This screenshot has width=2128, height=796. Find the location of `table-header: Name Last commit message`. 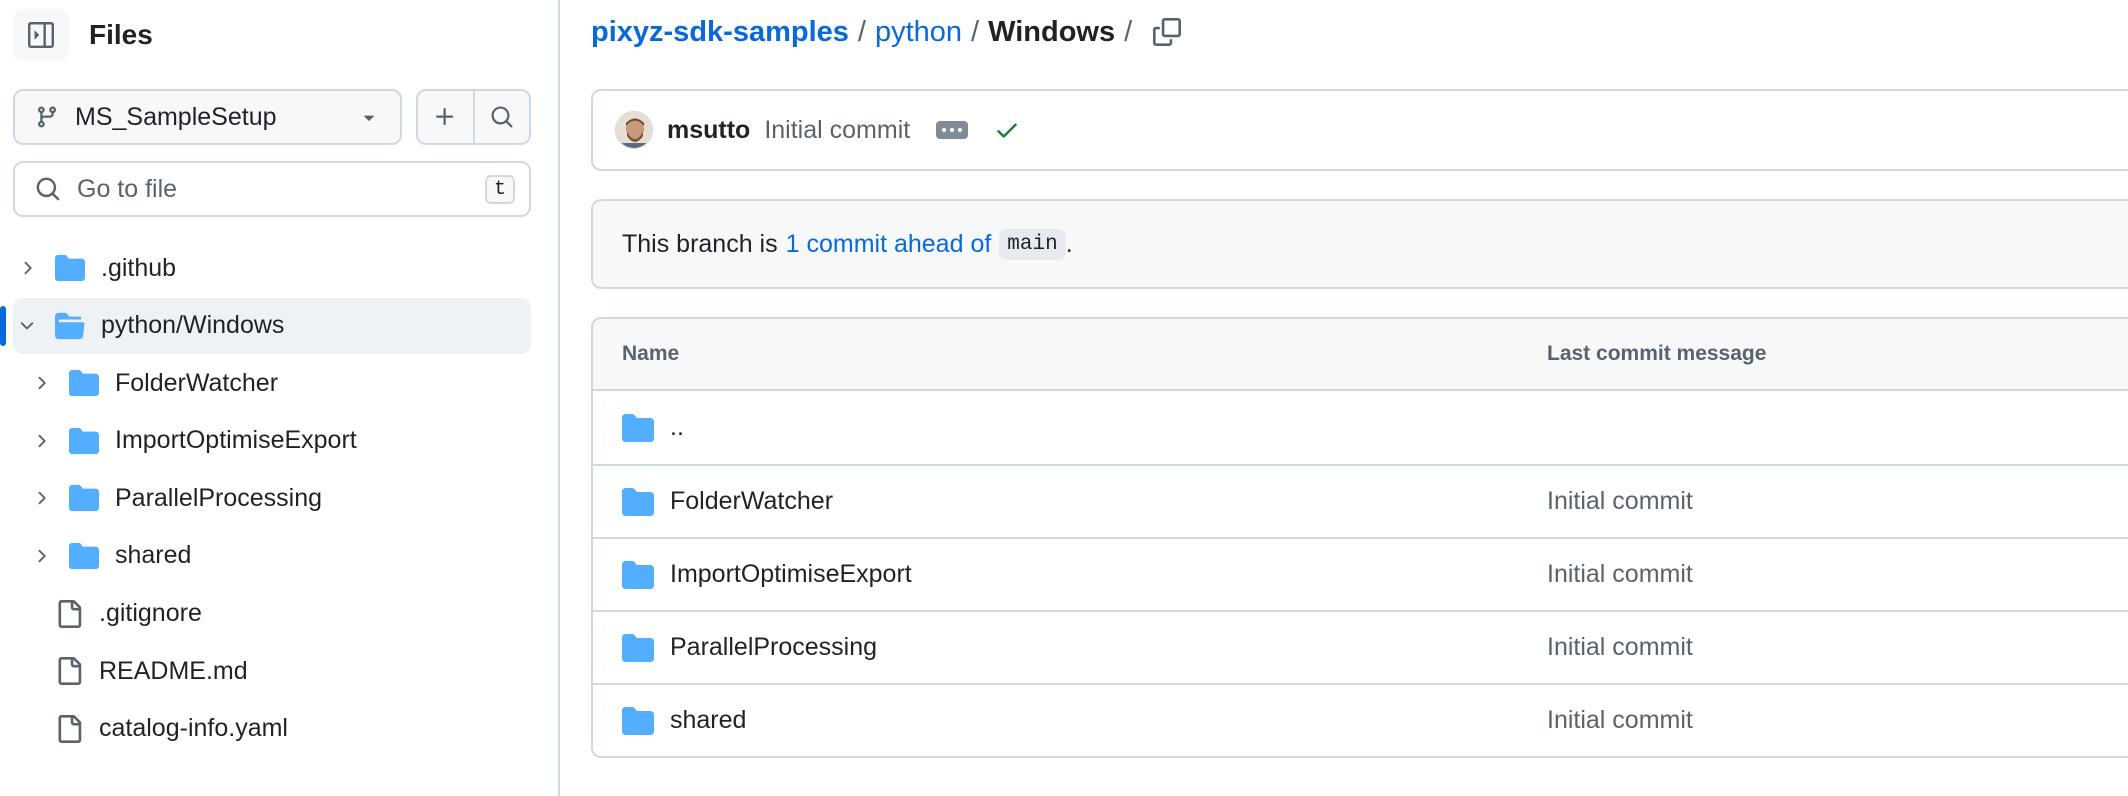

table-header: Name Last commit message is located at coordinates (1360, 355).